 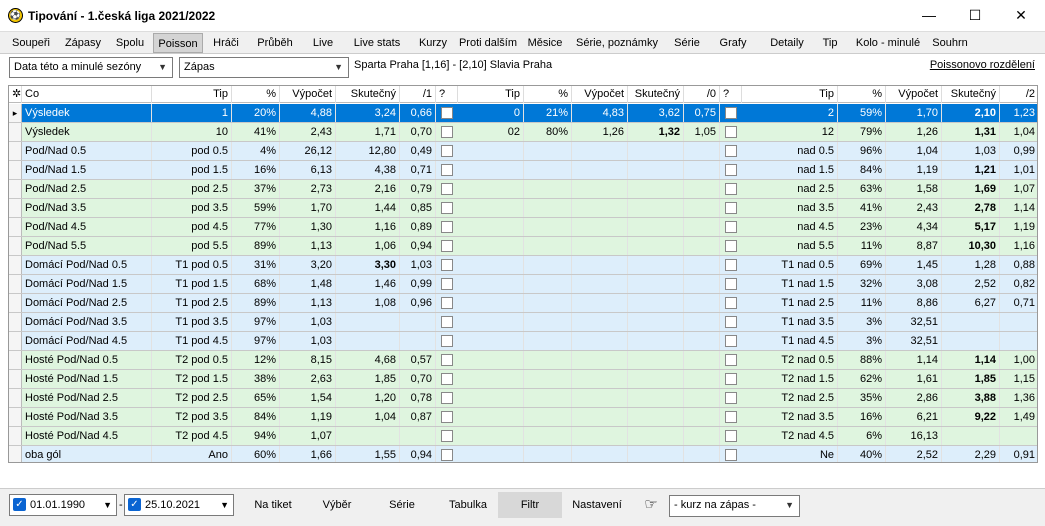 What do you see at coordinates (337, 505) in the screenshot?
I see `vyber-button: Výběr` at bounding box center [337, 505].